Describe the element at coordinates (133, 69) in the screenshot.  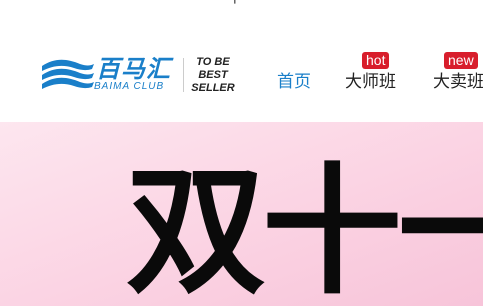
I see `logo-chinese-name: 百马汇` at that location.